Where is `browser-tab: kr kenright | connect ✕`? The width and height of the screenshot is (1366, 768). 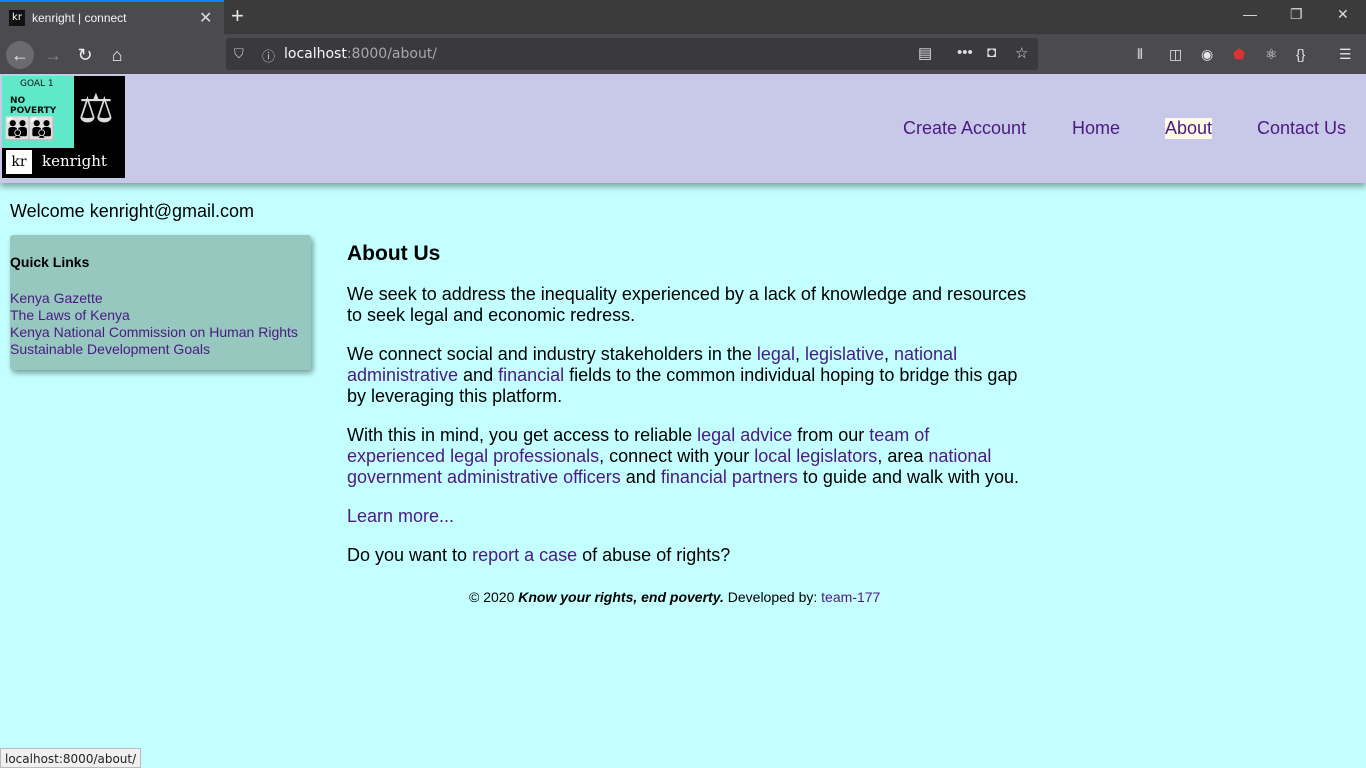 browser-tab: kr kenright | connect ✕ is located at coordinates (112, 17).